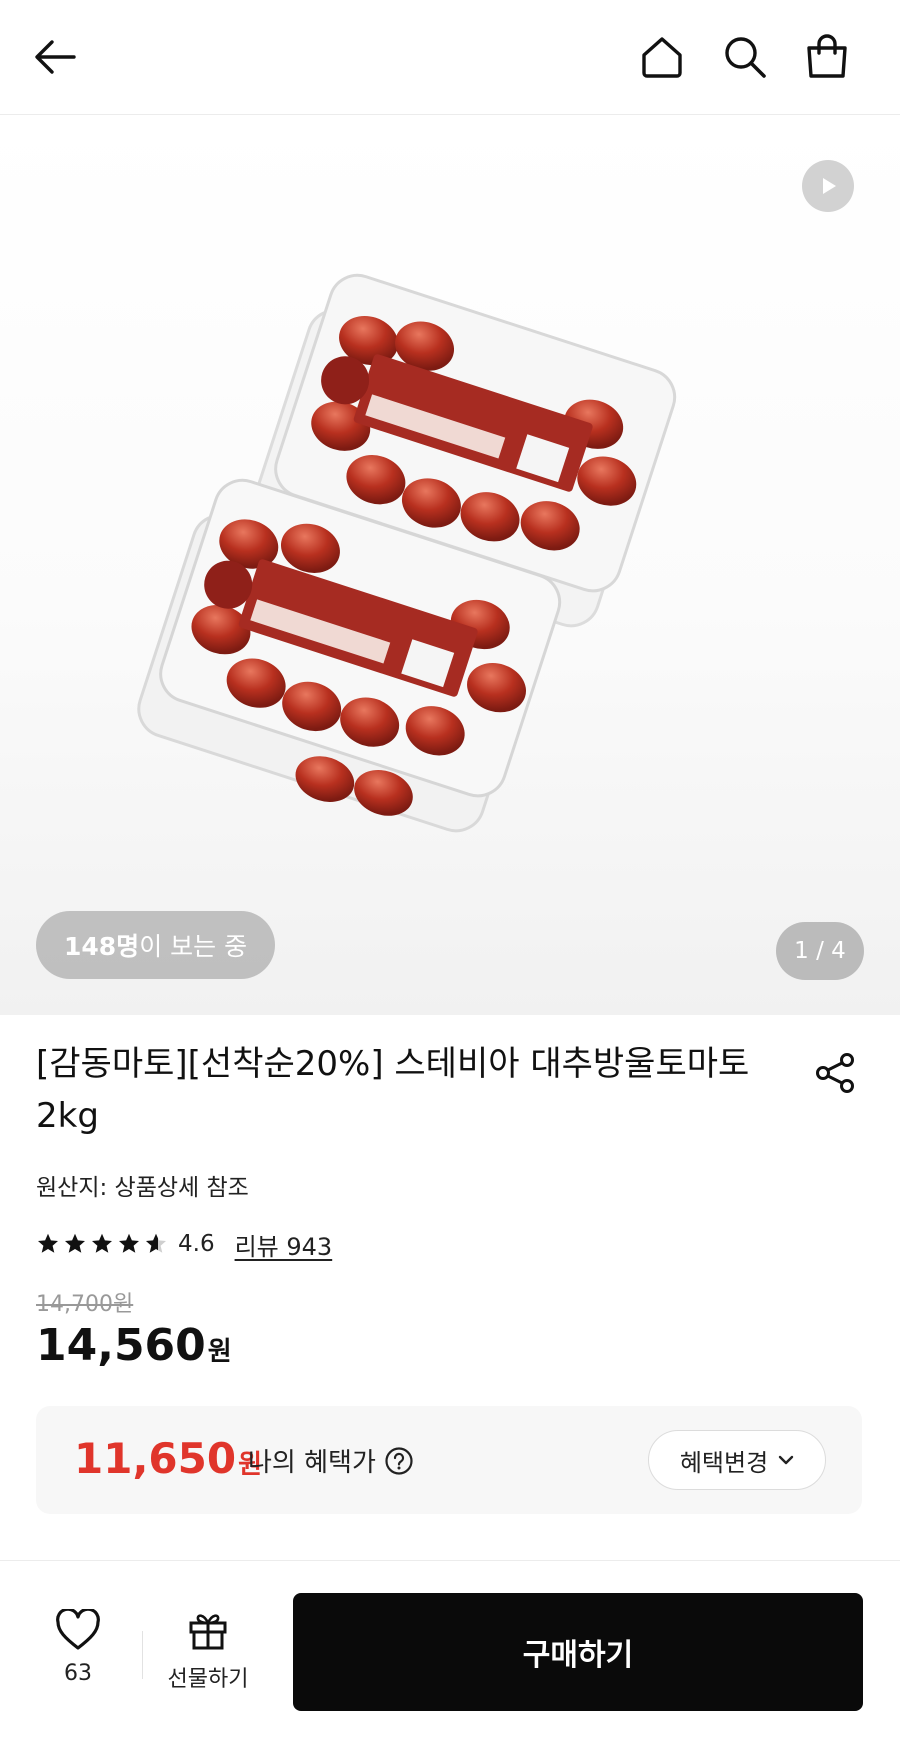  What do you see at coordinates (142, 1655) in the screenshot?
I see `divider` at bounding box center [142, 1655].